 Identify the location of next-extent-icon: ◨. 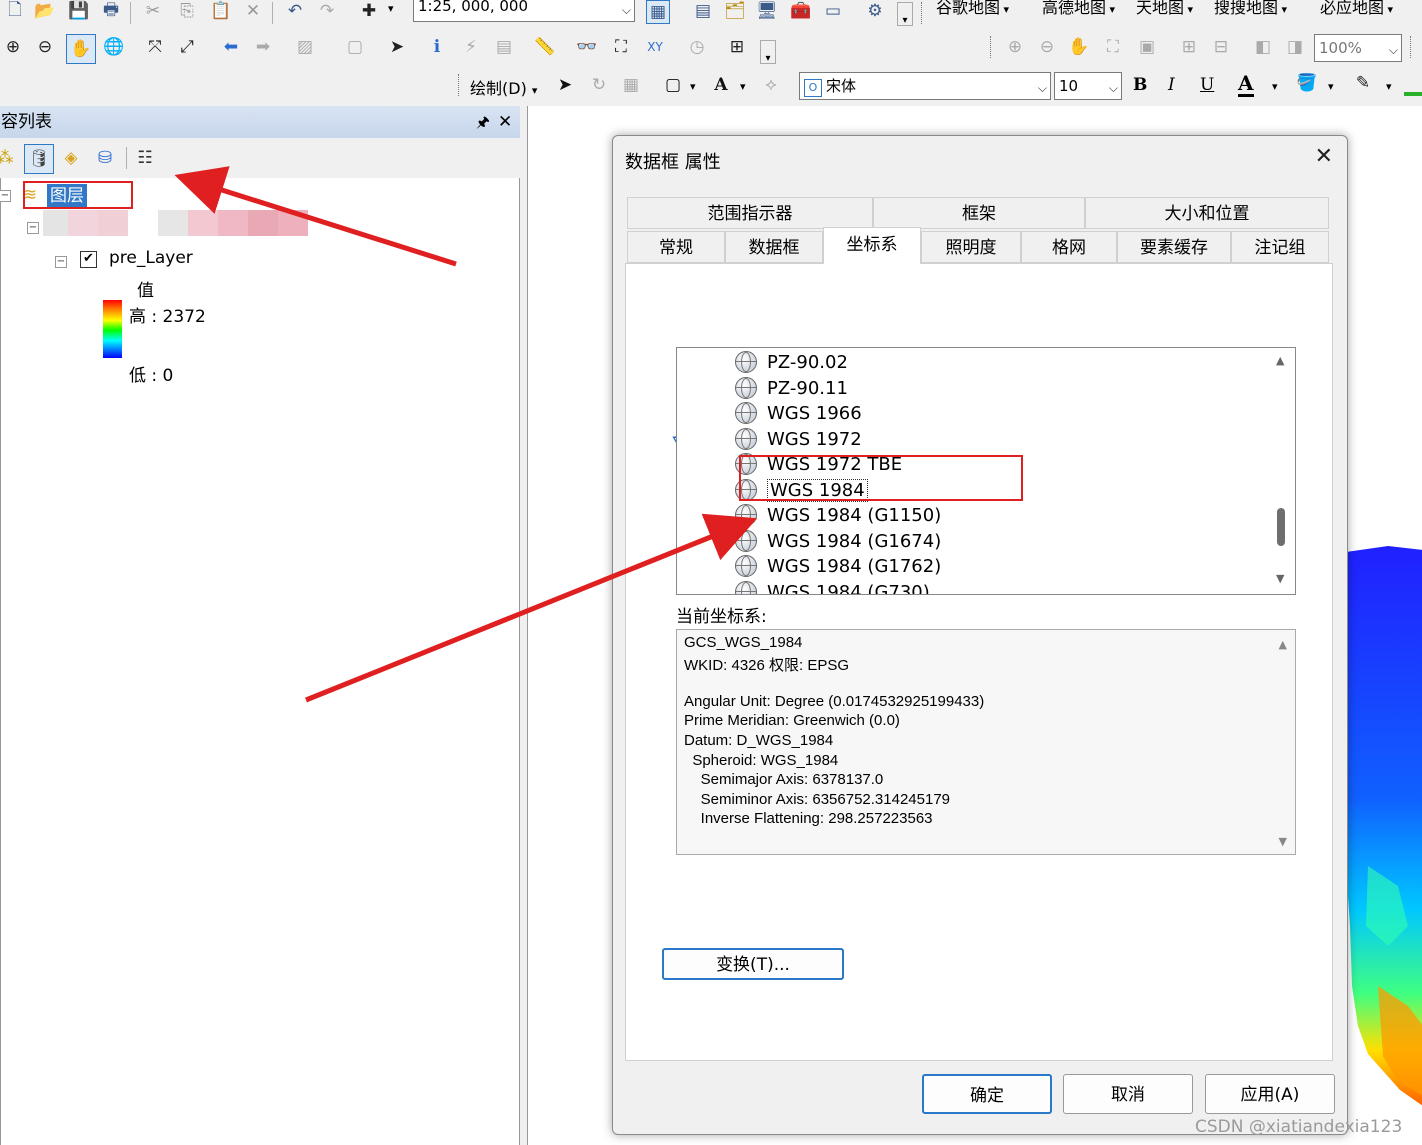
(1295, 47).